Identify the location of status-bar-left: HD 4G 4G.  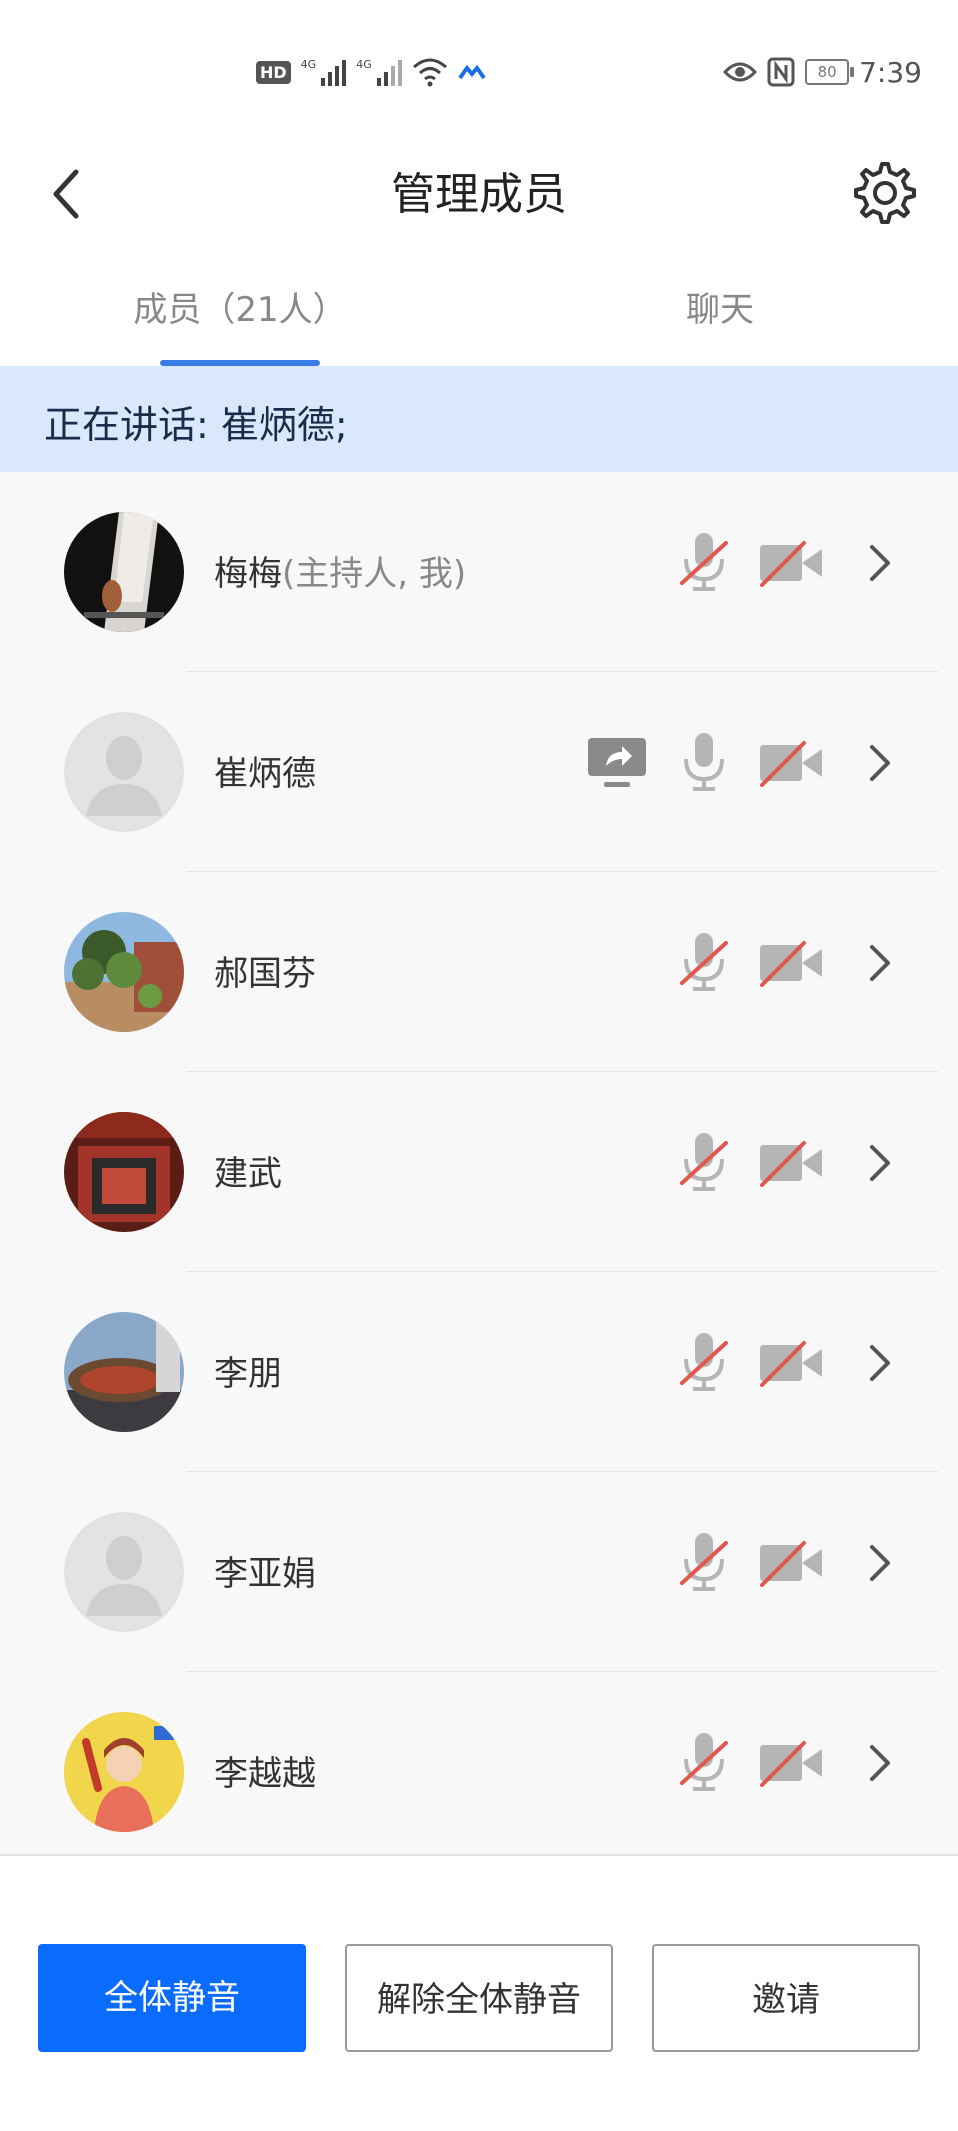
(371, 72).